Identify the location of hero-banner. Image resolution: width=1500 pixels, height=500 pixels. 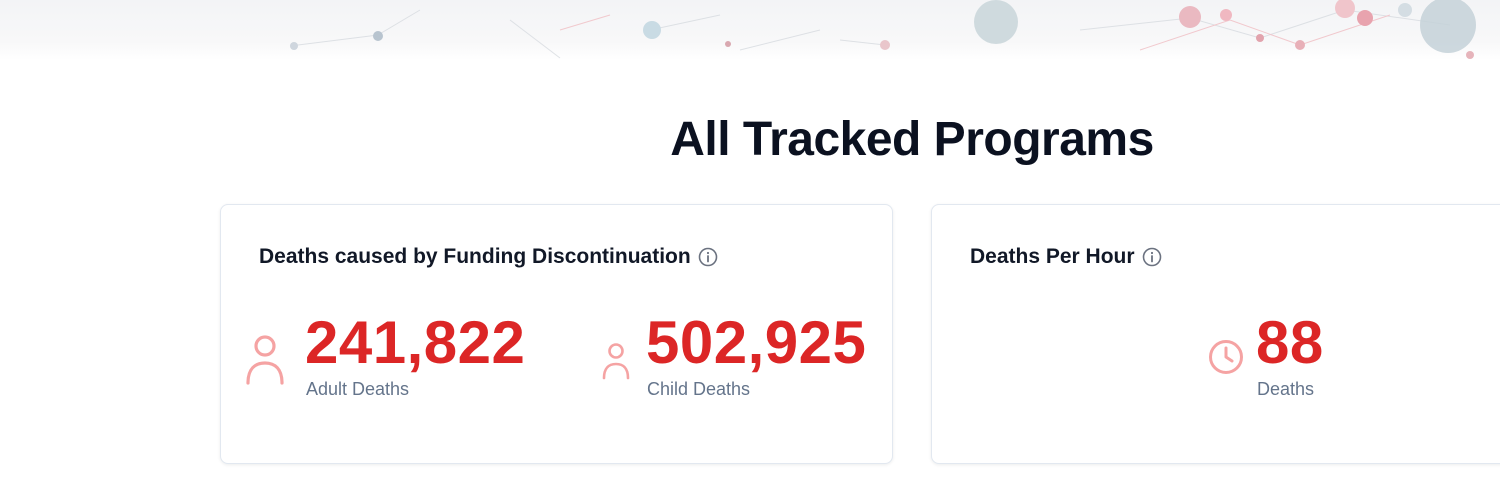
(750, 30).